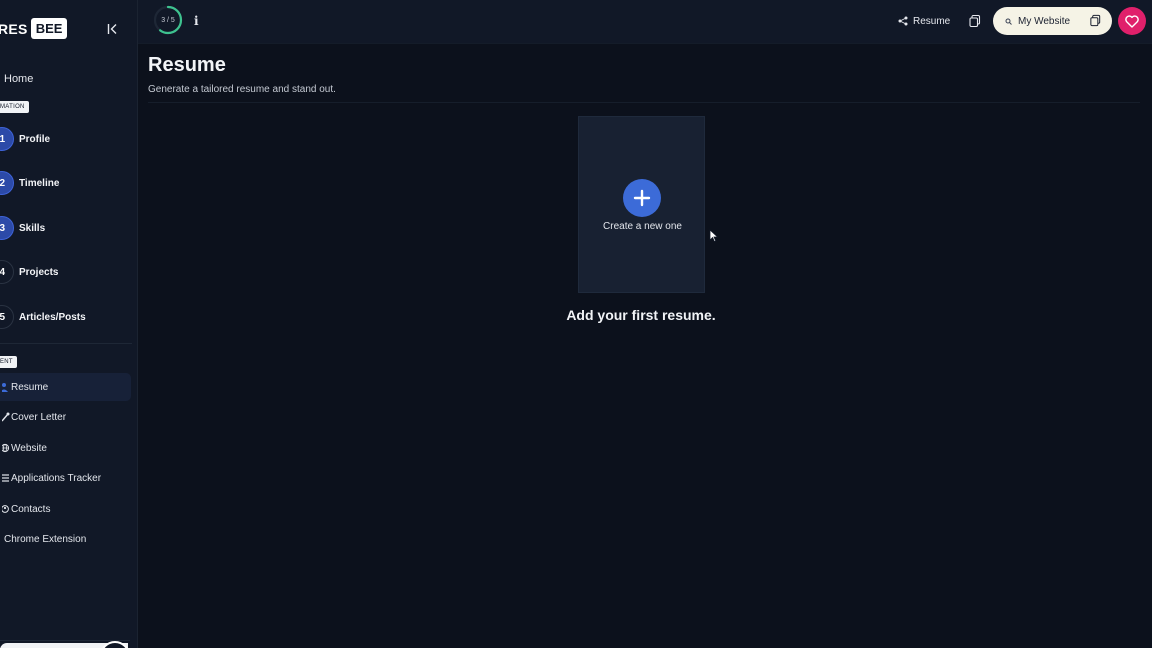 Image resolution: width=1152 pixels, height=648 pixels. What do you see at coordinates (7, 139) in the screenshot?
I see `step-number: 1` at bounding box center [7, 139].